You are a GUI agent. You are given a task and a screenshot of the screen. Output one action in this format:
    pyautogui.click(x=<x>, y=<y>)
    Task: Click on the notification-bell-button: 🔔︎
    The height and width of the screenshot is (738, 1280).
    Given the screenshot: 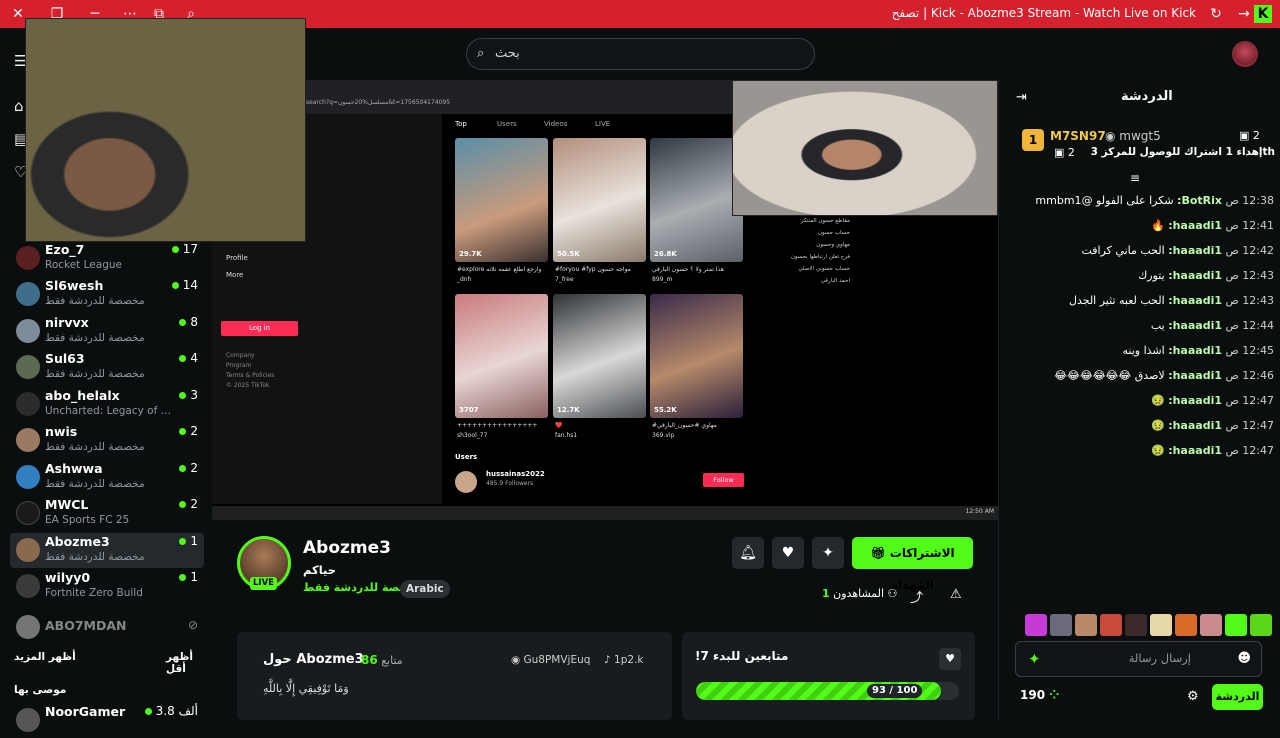 What is the action you would take?
    pyautogui.click(x=748, y=553)
    